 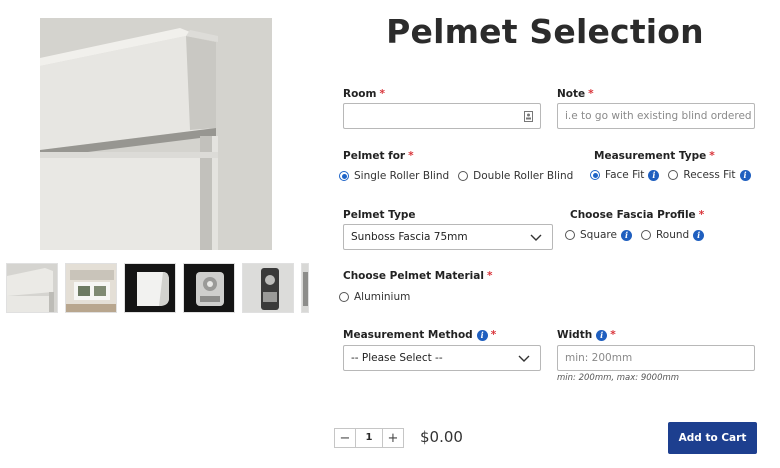 I want to click on note-label: Note *, so click(x=575, y=94).